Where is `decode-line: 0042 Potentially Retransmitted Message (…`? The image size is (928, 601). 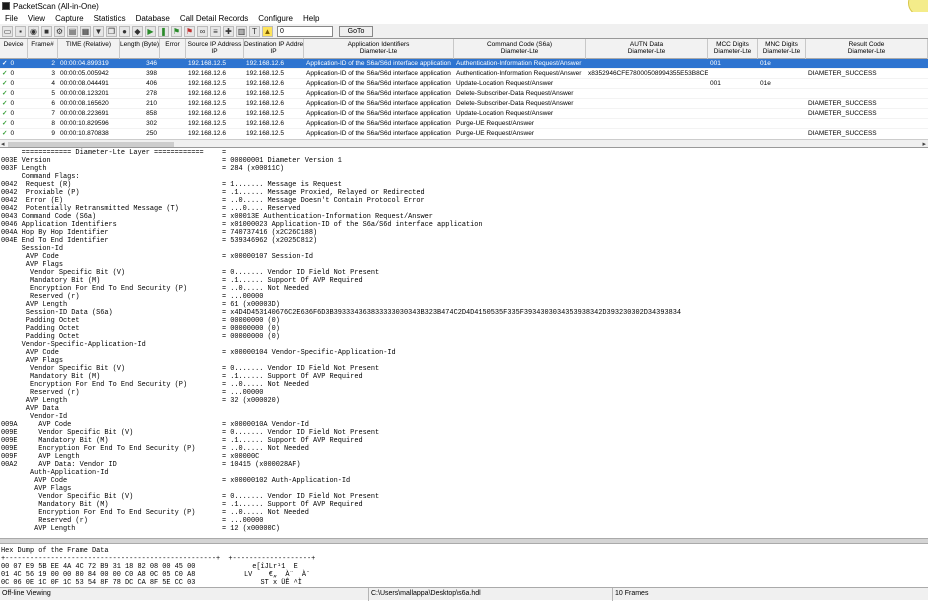
decode-line: 0042 Potentially Retransmitted Message (… is located at coordinates (464, 209).